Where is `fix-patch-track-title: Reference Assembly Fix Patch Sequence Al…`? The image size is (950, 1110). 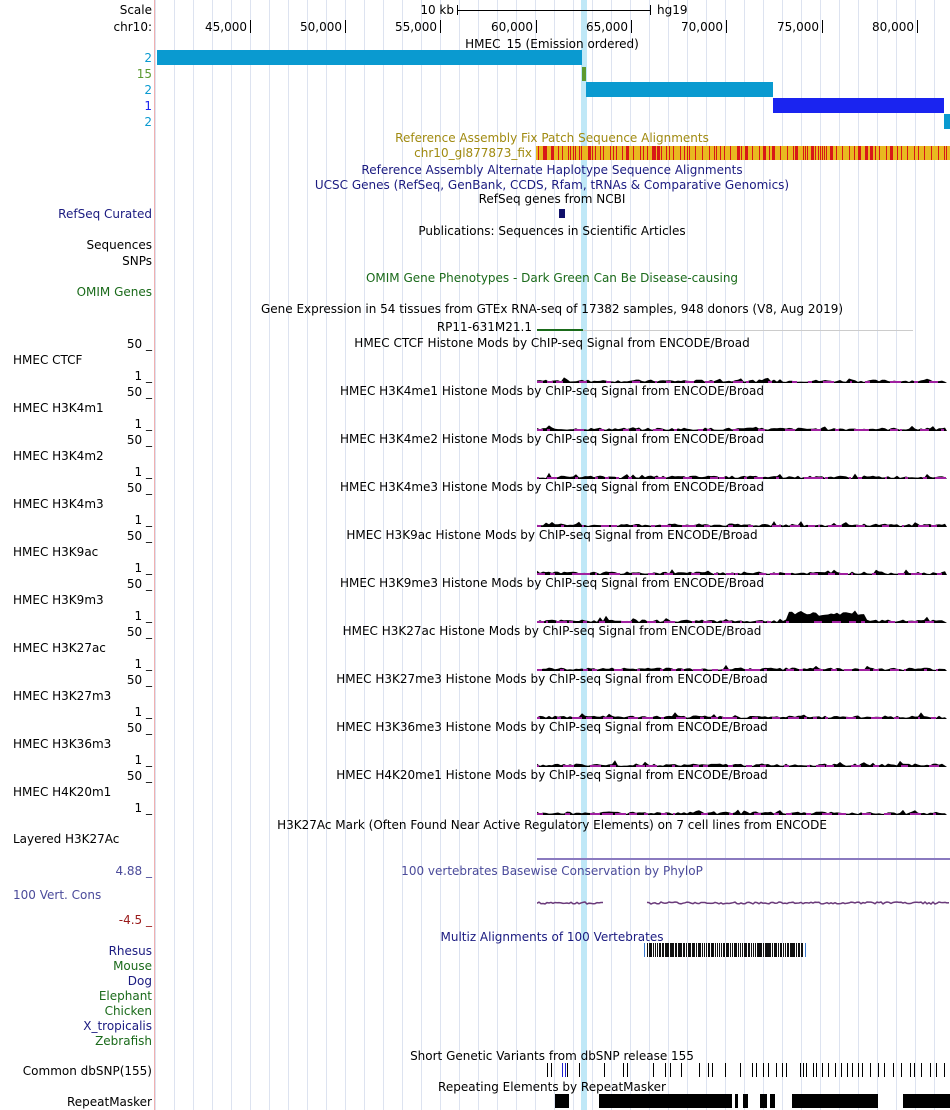 fix-patch-track-title: Reference Assembly Fix Patch Sequence Al… is located at coordinates (552, 138).